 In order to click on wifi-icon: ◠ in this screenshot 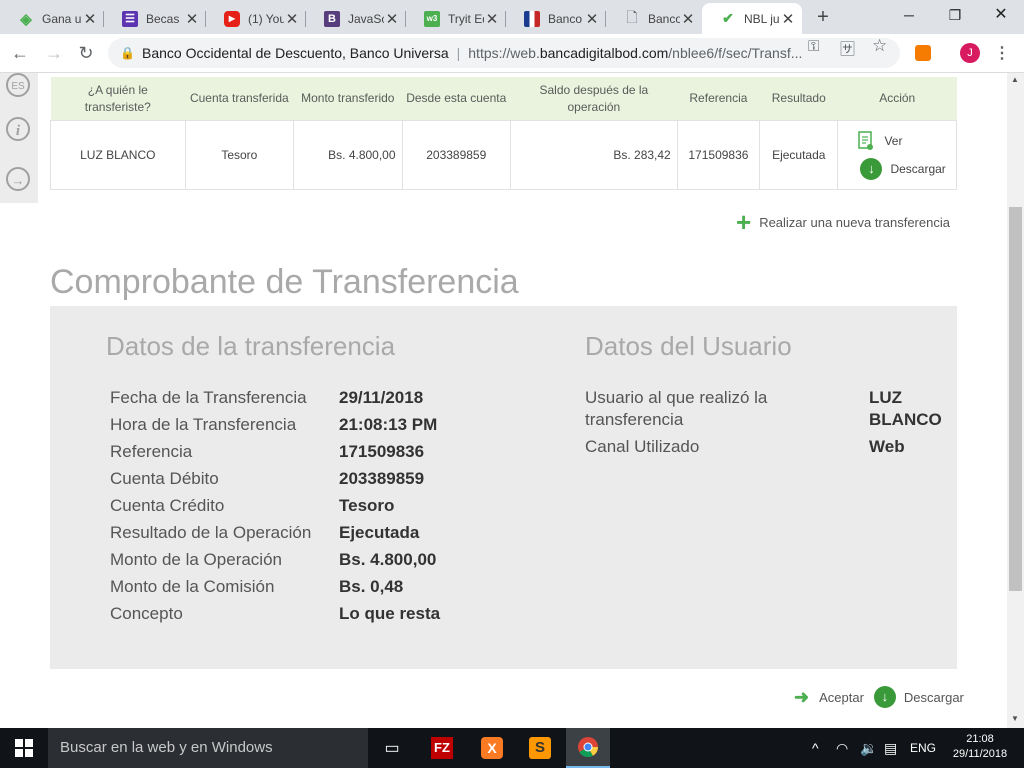, I will do `click(842, 748)`.